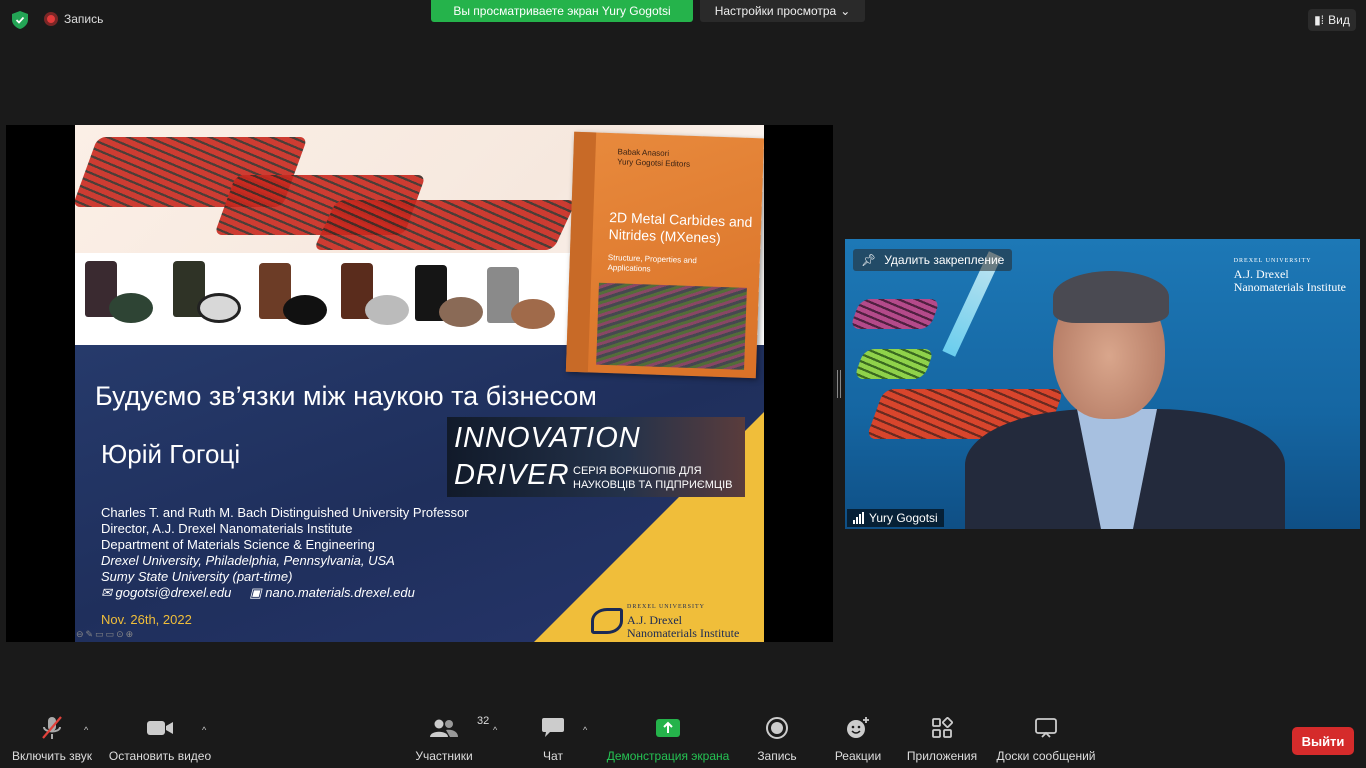  Describe the element at coordinates (1289, 287) in the screenshot. I see `video-logo-line-2: Nanomaterials Institute` at that location.